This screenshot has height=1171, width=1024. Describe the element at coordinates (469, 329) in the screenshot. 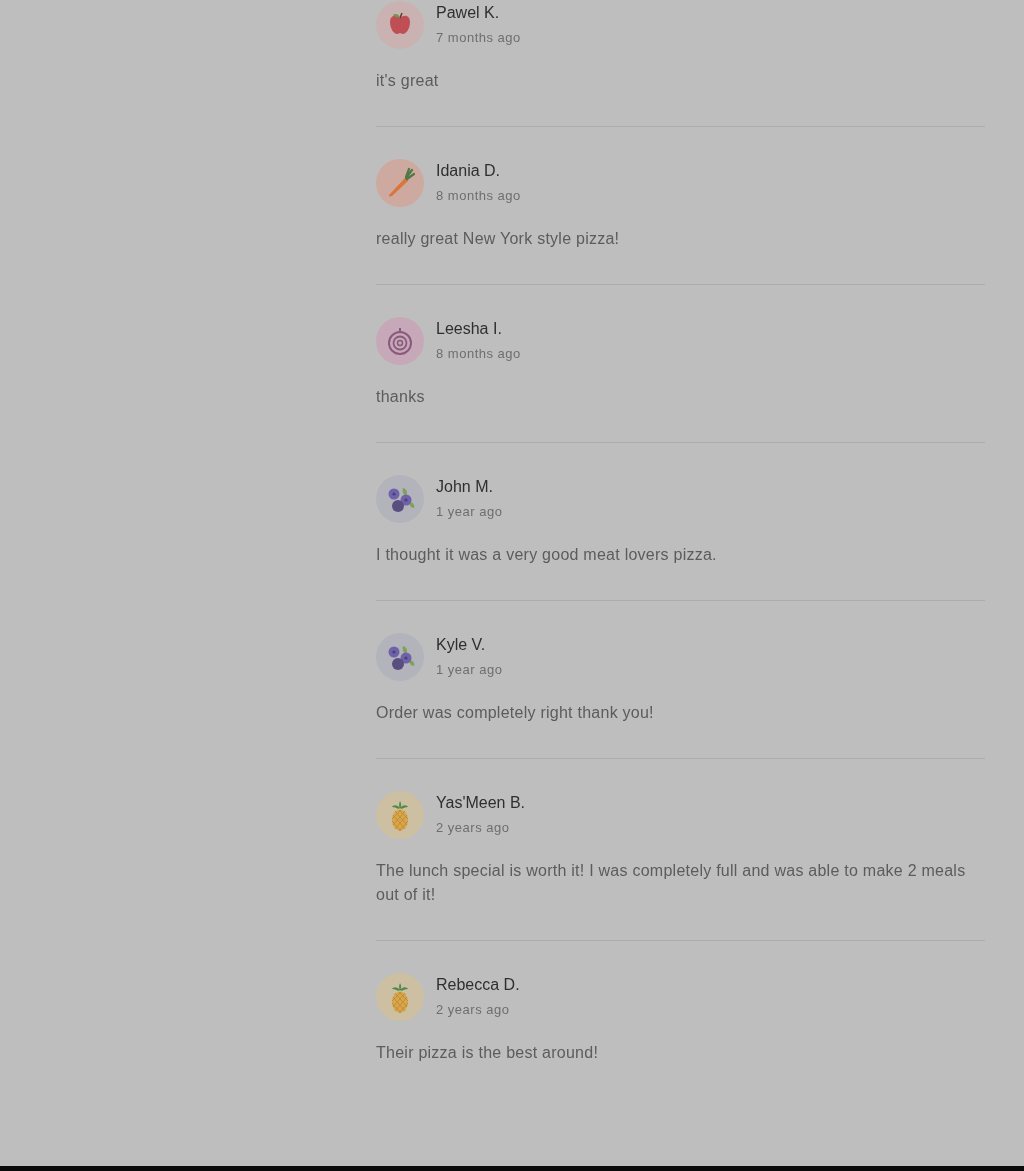

I see `reviewer-name: Leesha I.` at that location.